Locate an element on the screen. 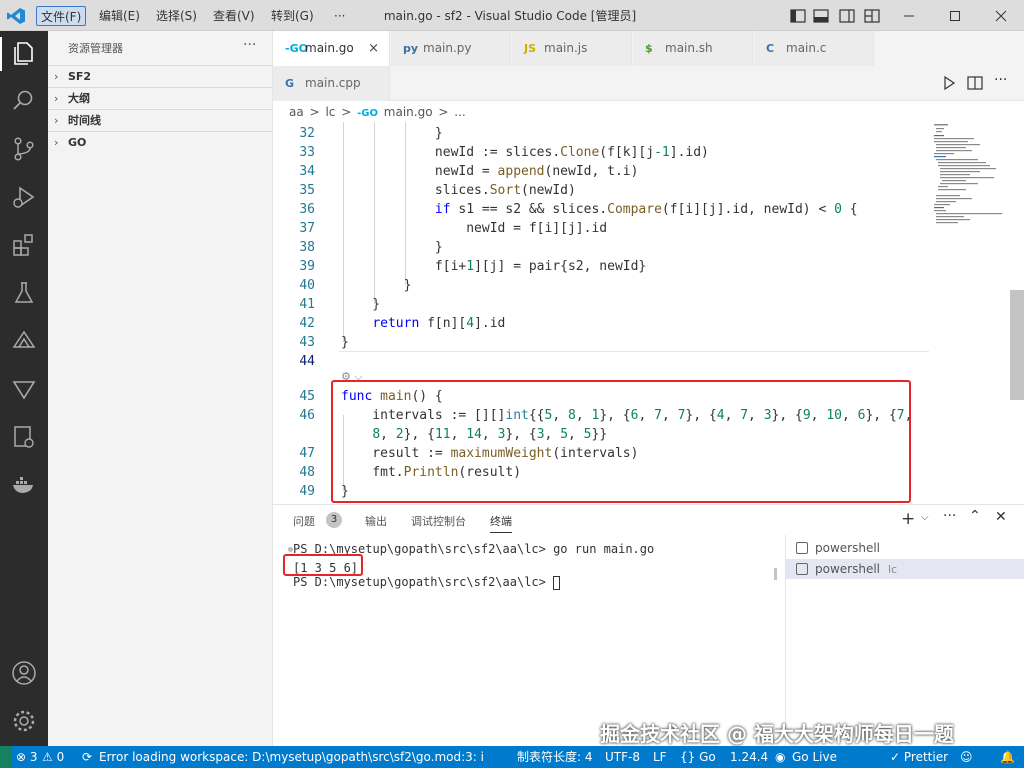 This screenshot has width=1024, height=768. terminal-item-powershell: powershell is located at coordinates (905, 548).